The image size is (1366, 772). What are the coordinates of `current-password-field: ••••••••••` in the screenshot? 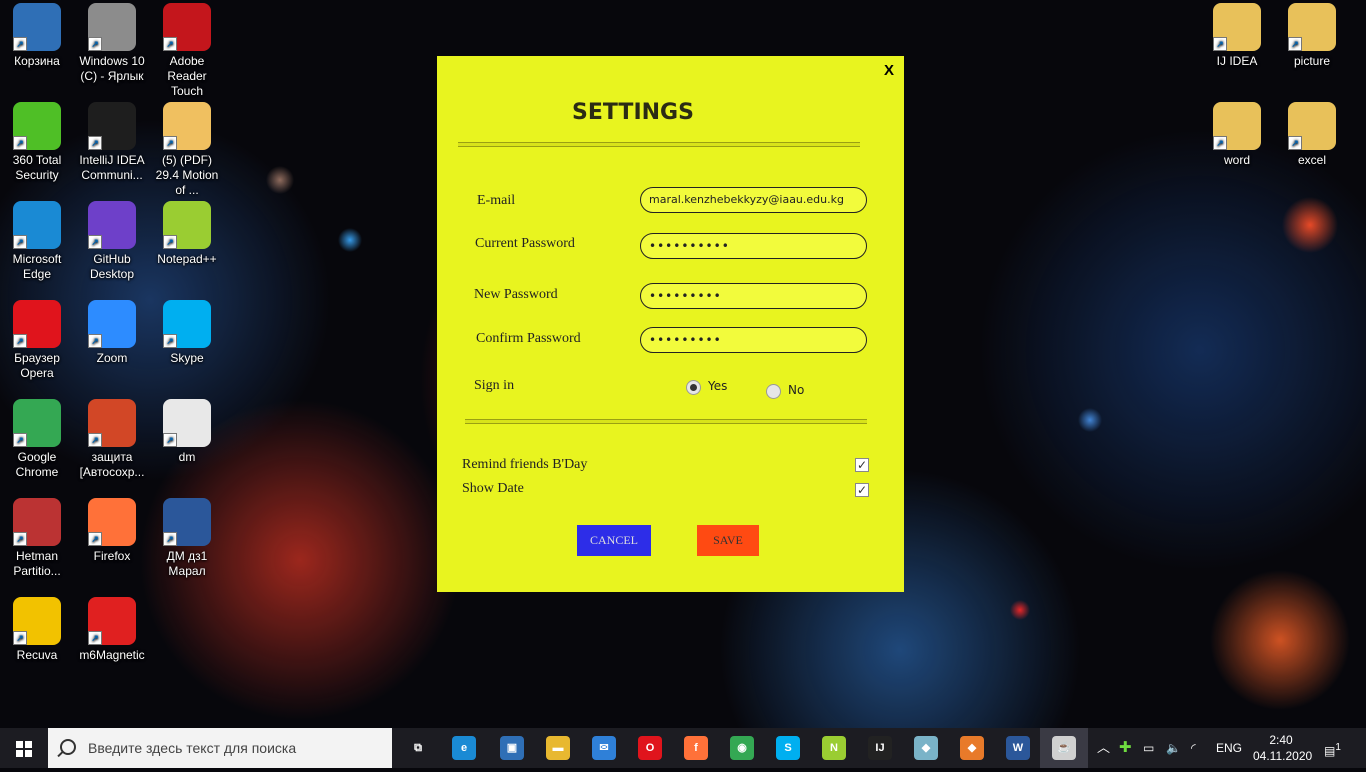 It's located at (753, 246).